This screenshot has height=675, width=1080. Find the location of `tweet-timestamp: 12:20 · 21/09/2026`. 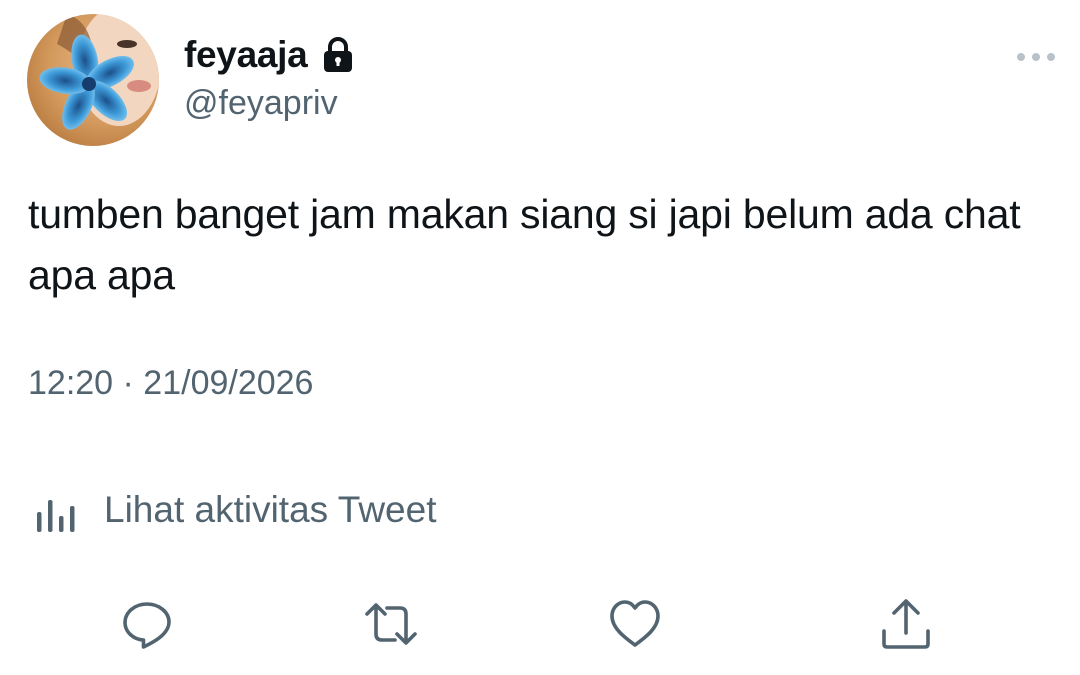

tweet-timestamp: 12:20 · 21/09/2026 is located at coordinates (170, 383).